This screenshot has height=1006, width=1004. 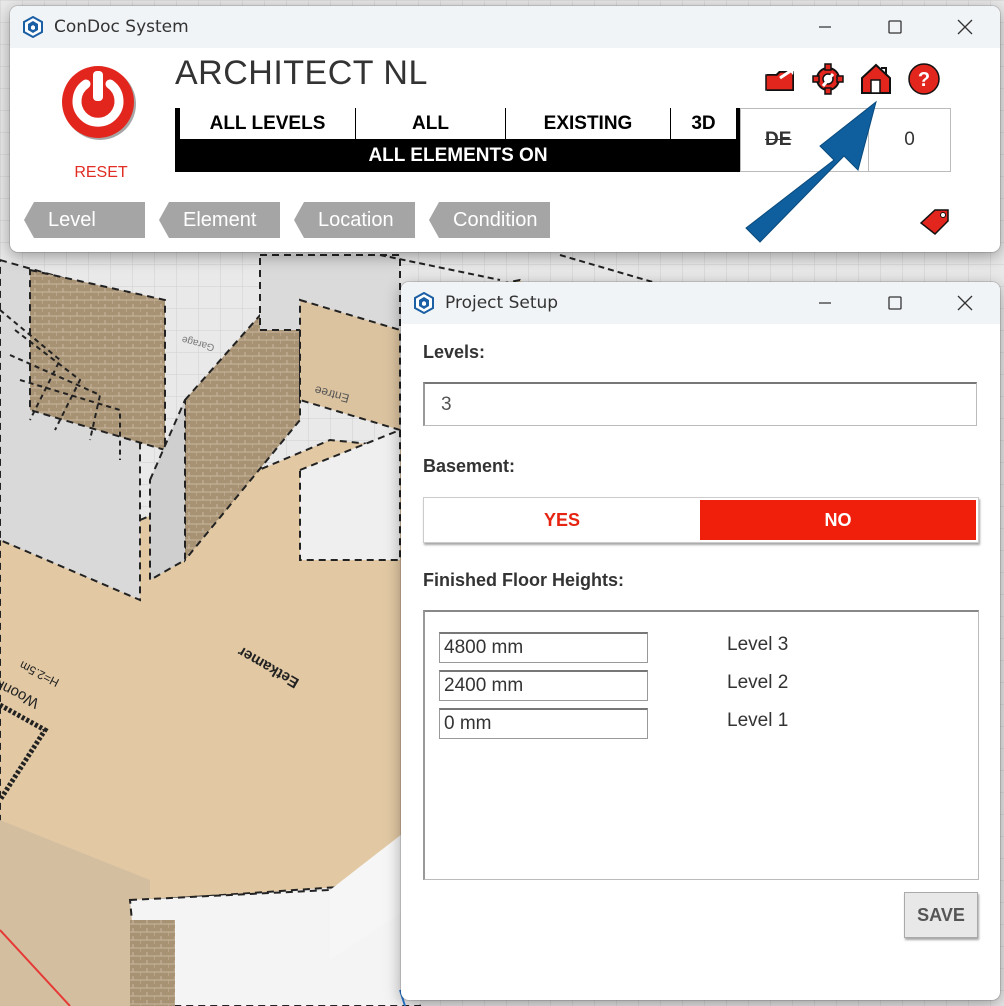 What do you see at coordinates (431, 123) in the screenshot?
I see `filter-elements: ALL` at bounding box center [431, 123].